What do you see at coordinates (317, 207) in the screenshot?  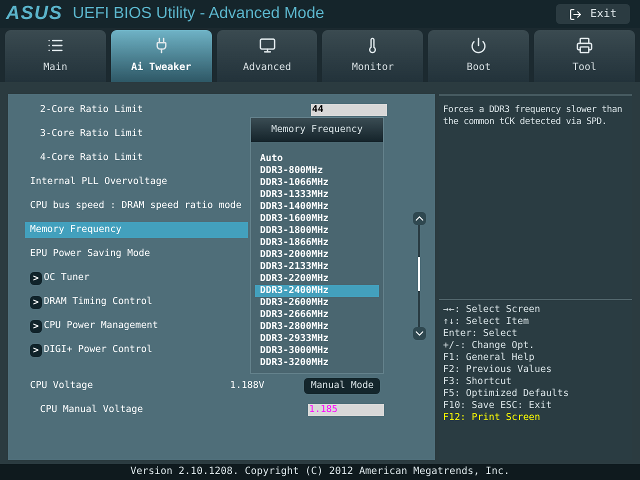 I see `option-item: DDR3-1400MHz` at bounding box center [317, 207].